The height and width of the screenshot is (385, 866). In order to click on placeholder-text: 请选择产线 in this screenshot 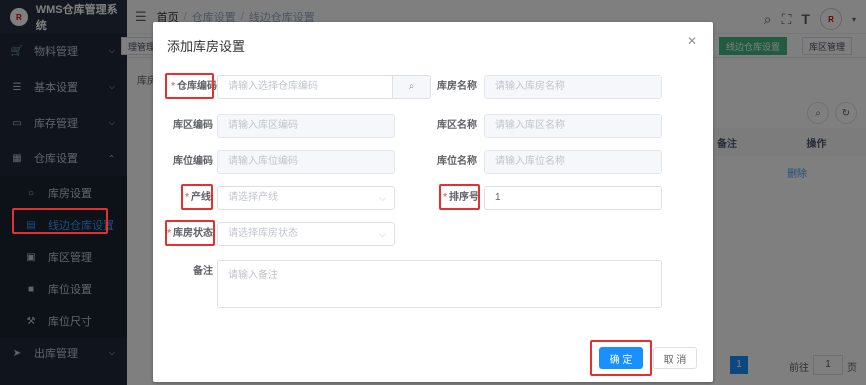, I will do `click(253, 197)`.